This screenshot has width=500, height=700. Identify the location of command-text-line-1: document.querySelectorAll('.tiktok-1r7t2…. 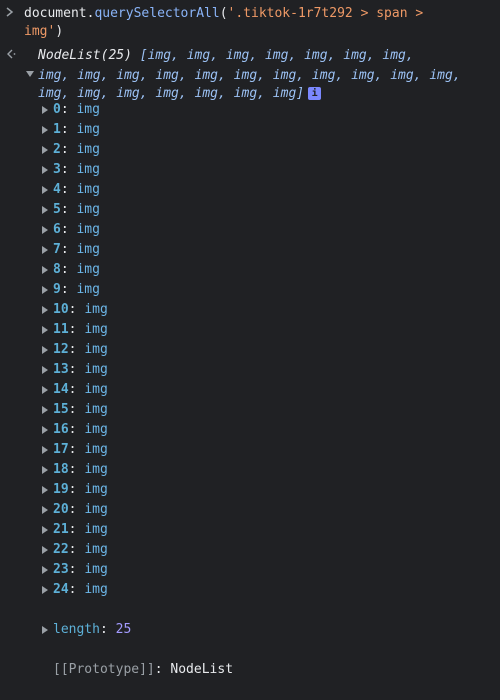
(223, 14).